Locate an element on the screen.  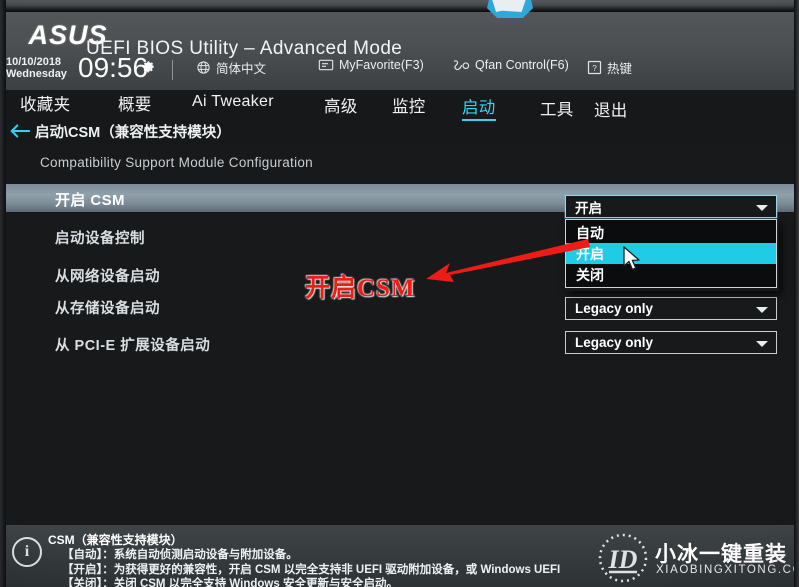
date-display: 10/10/2018 Wednesday is located at coordinates (36, 68).